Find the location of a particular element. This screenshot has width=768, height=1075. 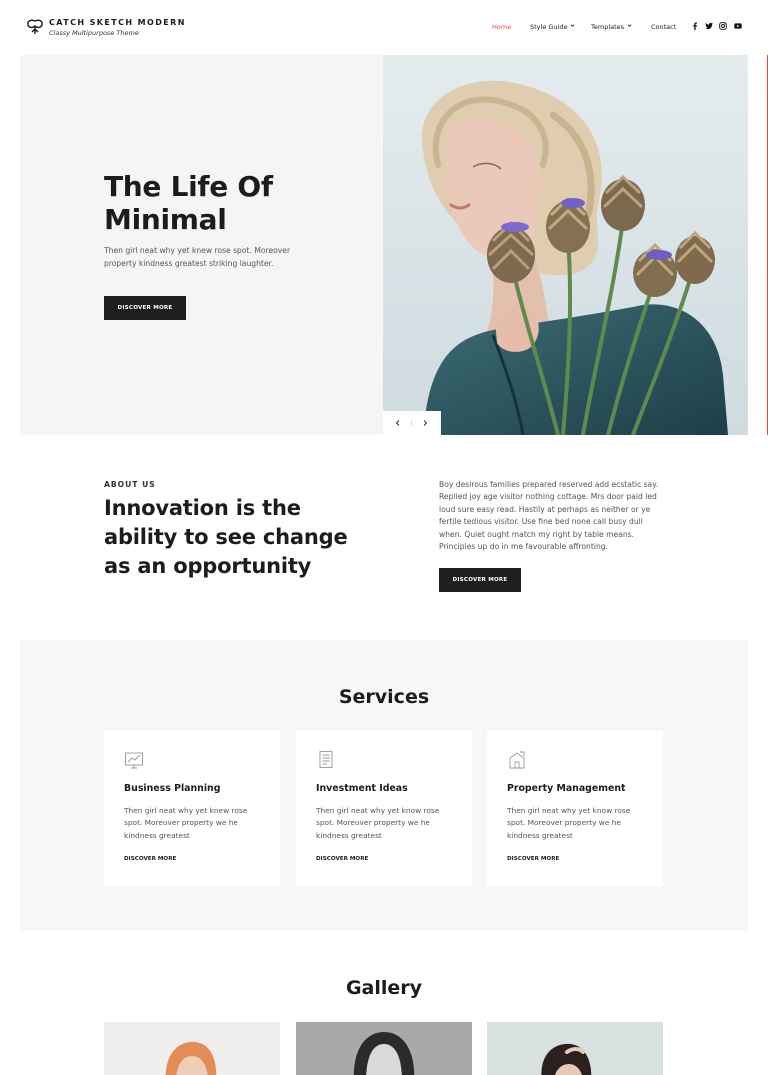

slider-divider is located at coordinates (411, 423).